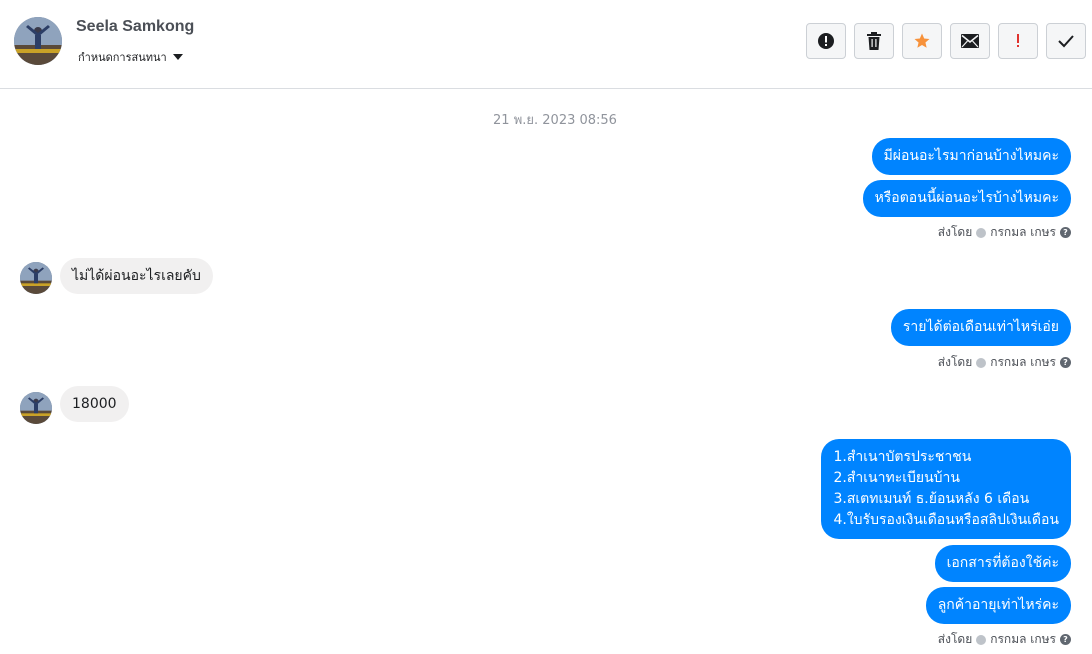 This screenshot has width=1092, height=654. I want to click on exclamation-icon, so click(1018, 40).